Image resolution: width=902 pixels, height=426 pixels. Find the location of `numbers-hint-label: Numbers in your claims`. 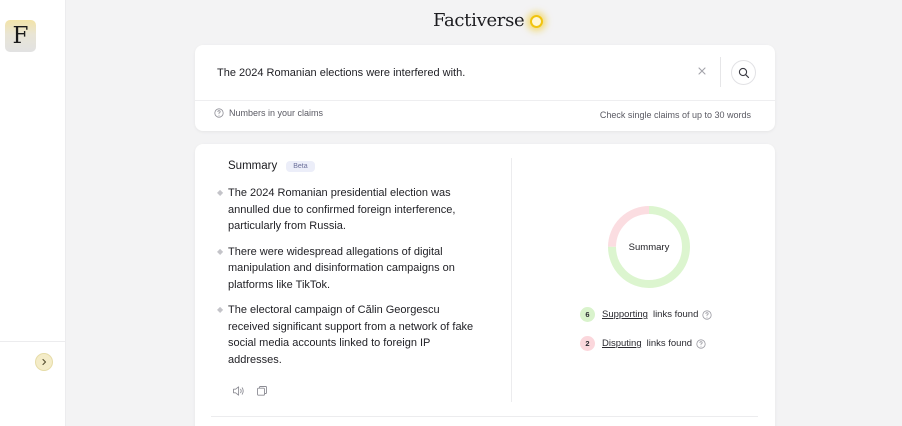

numbers-hint-label: Numbers in your claims is located at coordinates (276, 113).